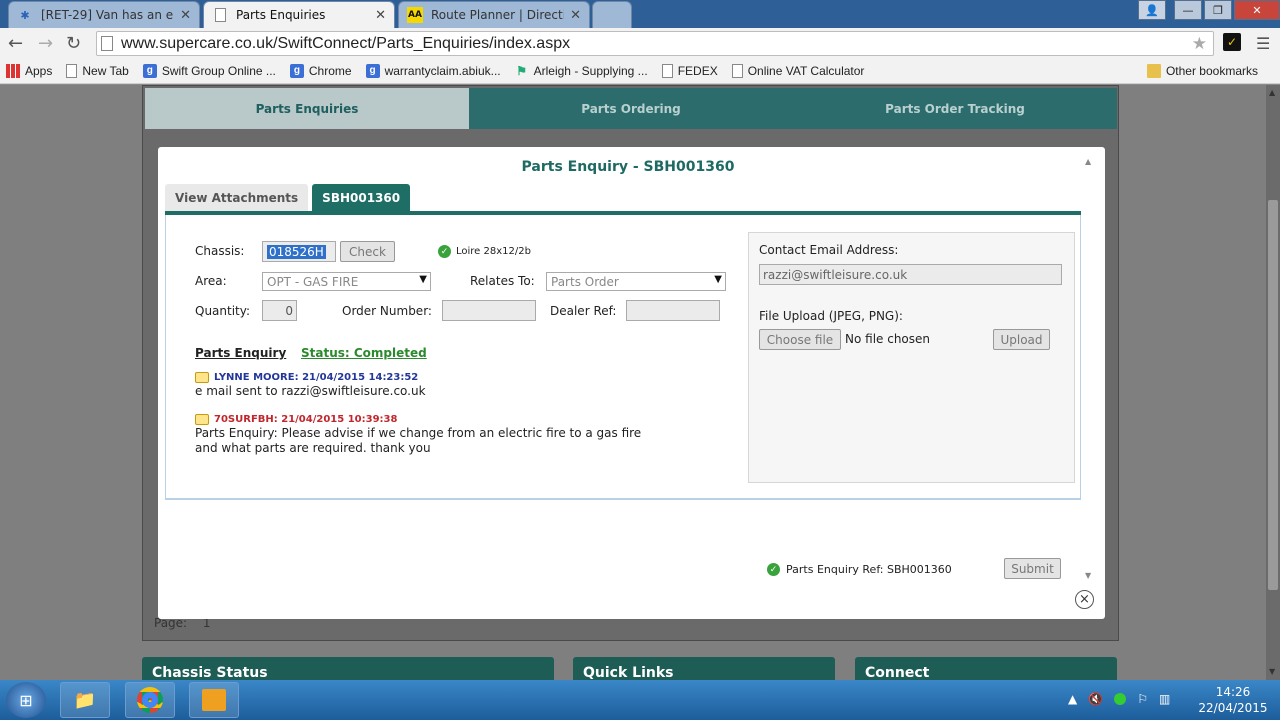 The width and height of the screenshot is (1280, 720). What do you see at coordinates (149, 70) in the screenshot?
I see `google-icon: g` at bounding box center [149, 70].